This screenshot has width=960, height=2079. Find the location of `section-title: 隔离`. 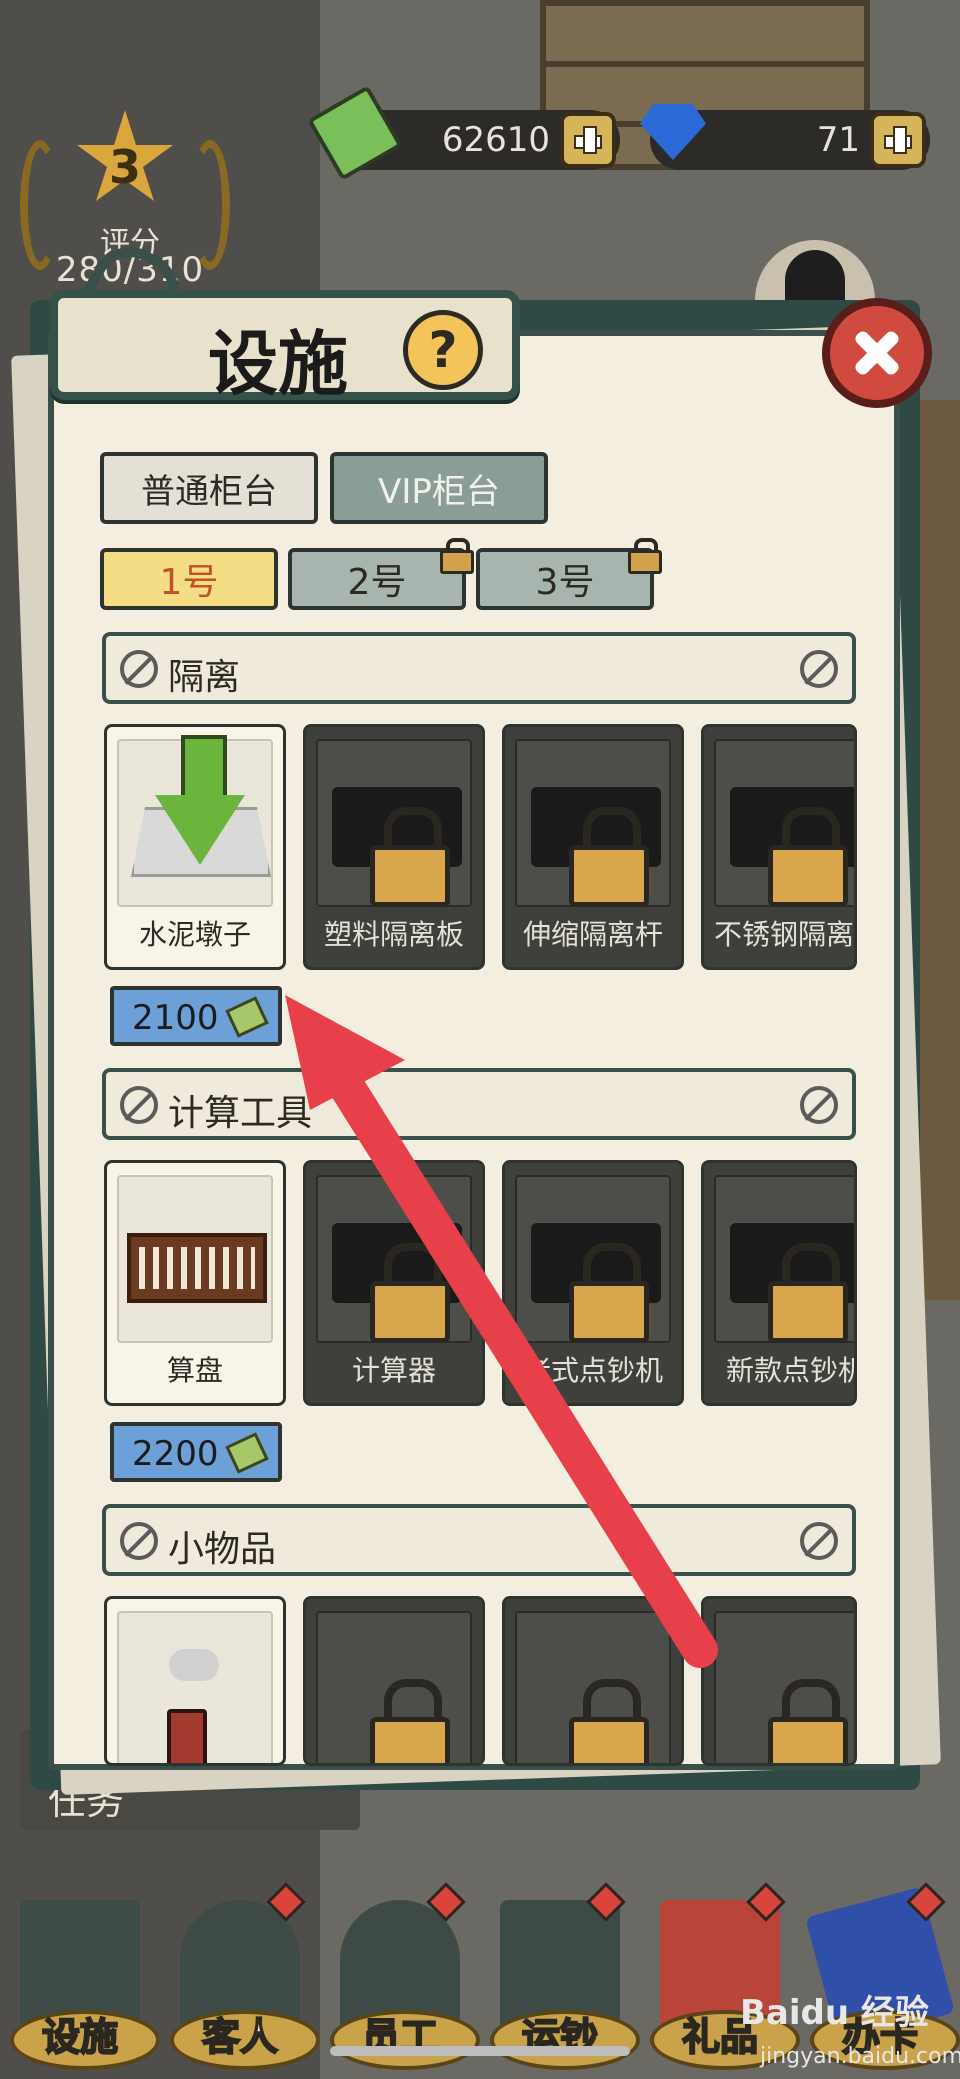

section-title: 隔离 is located at coordinates (204, 677).